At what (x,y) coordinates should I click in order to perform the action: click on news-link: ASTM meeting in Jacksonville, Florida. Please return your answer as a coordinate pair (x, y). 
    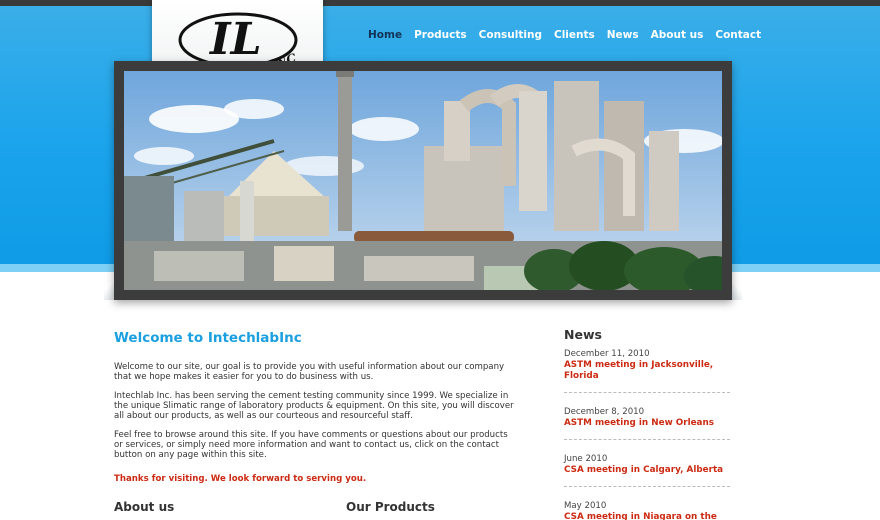
    Looking at the image, I should click on (647, 371).